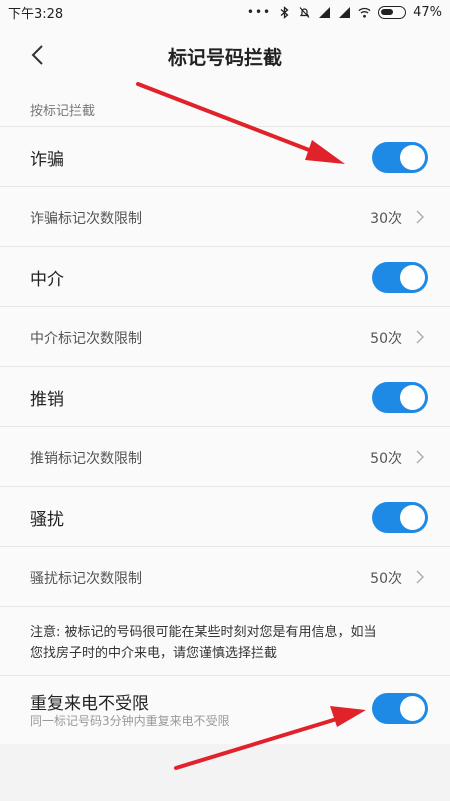 The height and width of the screenshot is (801, 450). I want to click on toggle-row-agency: 中介, so click(225, 276).